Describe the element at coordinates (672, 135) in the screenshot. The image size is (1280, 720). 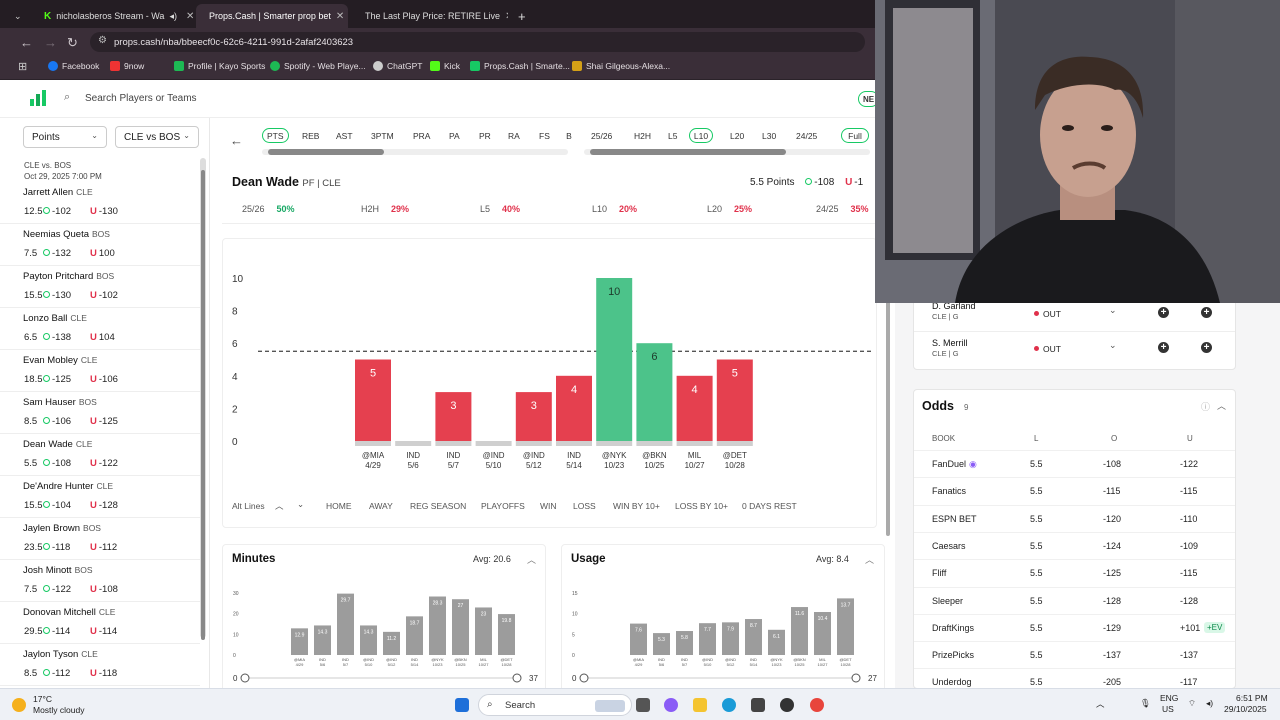
I see `range-tab: L5` at that location.